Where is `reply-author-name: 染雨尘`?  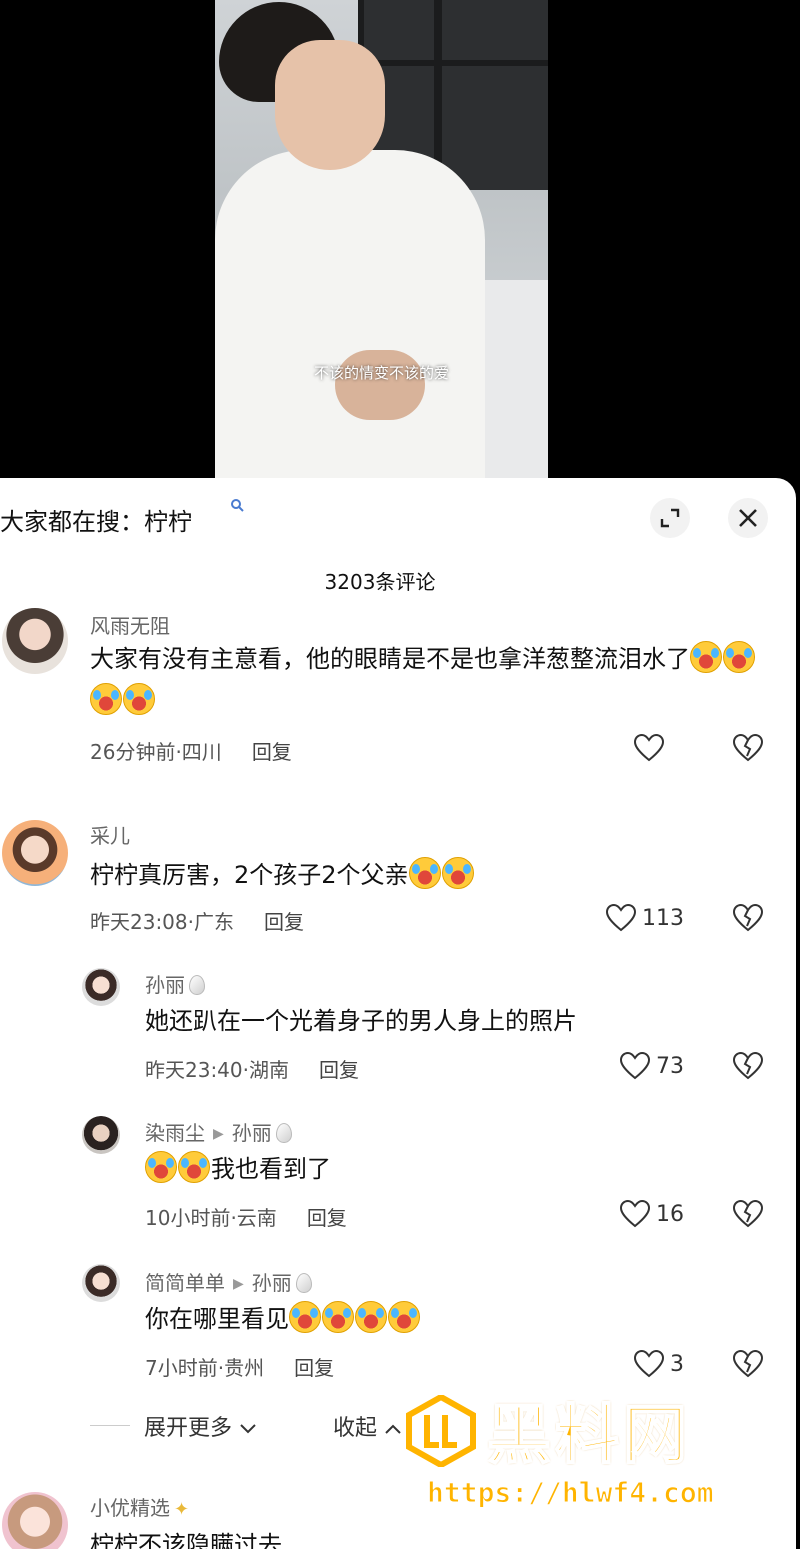
reply-author-name: 染雨尘 is located at coordinates (175, 1133).